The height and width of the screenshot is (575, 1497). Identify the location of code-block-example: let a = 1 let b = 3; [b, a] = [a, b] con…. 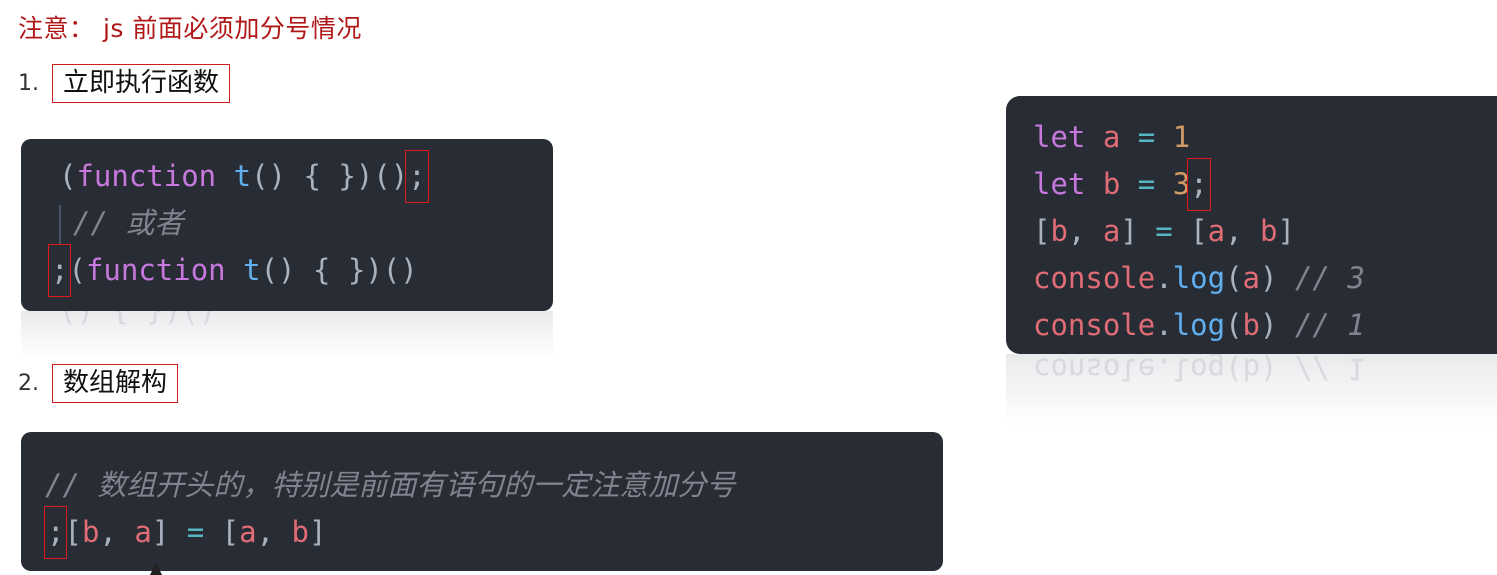
(1251, 225).